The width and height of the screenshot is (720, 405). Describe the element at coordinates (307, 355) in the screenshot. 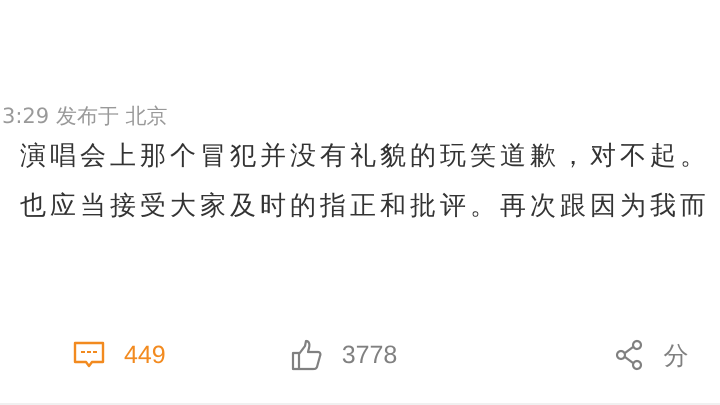

I see `thumbs-up-icon` at that location.